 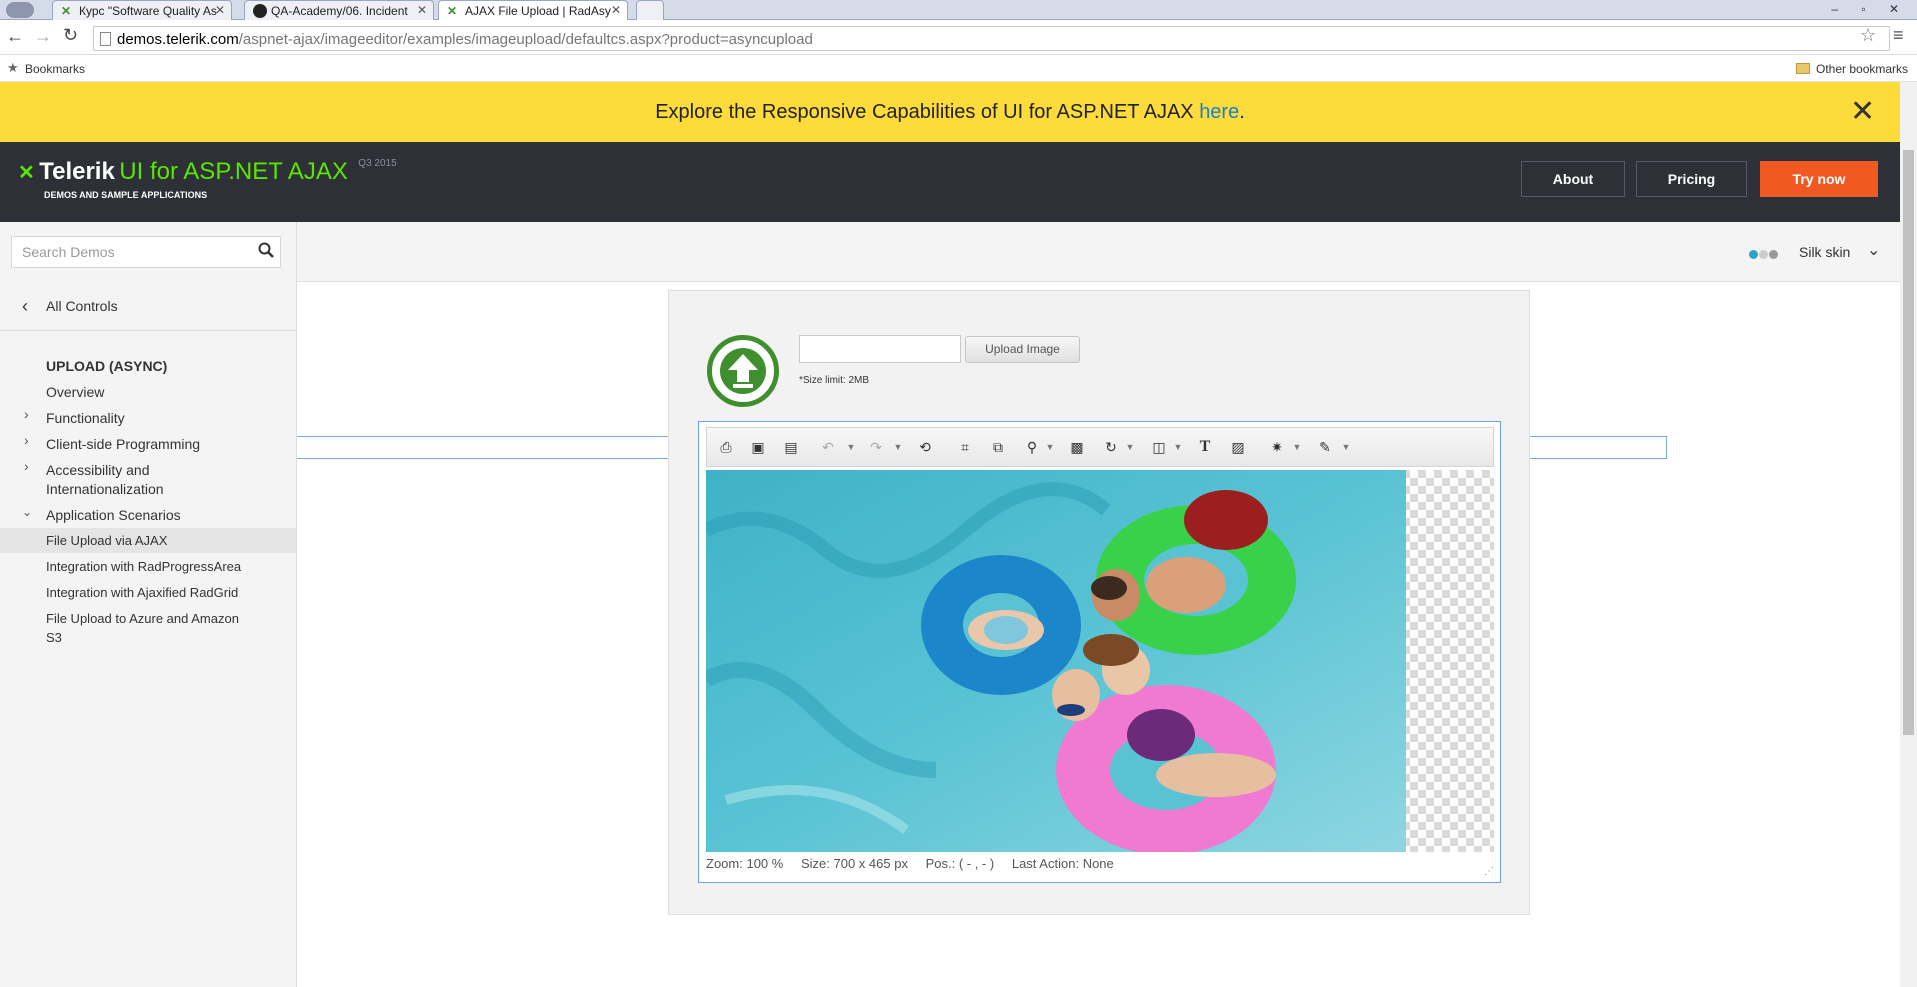 I want to click on sidebar-item-file-upload-ajax: File Upload via AJAX, so click(x=106, y=540).